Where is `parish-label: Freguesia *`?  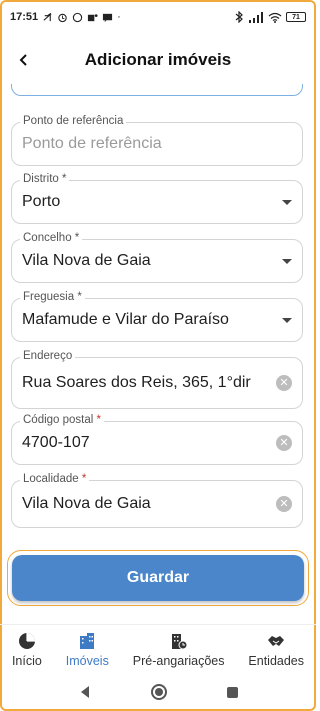 parish-label: Freguesia * is located at coordinates (52, 297).